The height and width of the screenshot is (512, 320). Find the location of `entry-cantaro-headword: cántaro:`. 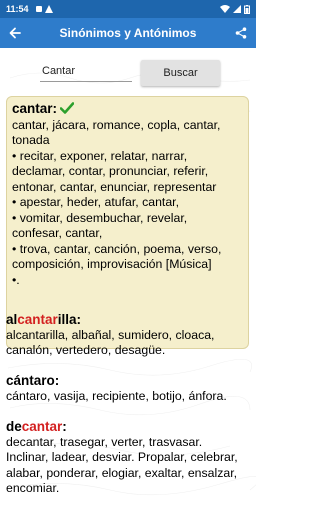

entry-cantaro-headword: cántaro: is located at coordinates (33, 380).